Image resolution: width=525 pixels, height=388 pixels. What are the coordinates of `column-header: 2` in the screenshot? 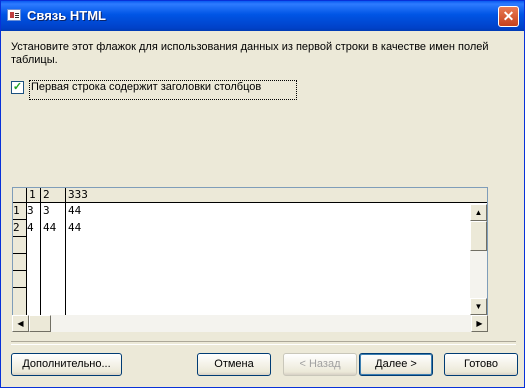 It's located at (46, 194).